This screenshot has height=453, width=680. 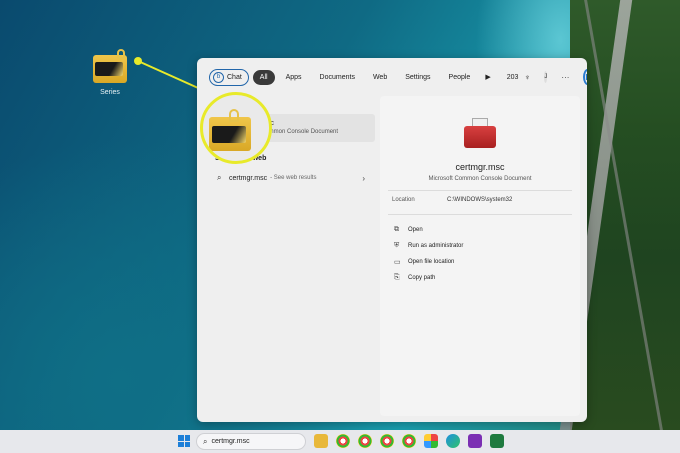 What do you see at coordinates (397, 277) in the screenshot?
I see `copy-icon: ⎘` at bounding box center [397, 277].